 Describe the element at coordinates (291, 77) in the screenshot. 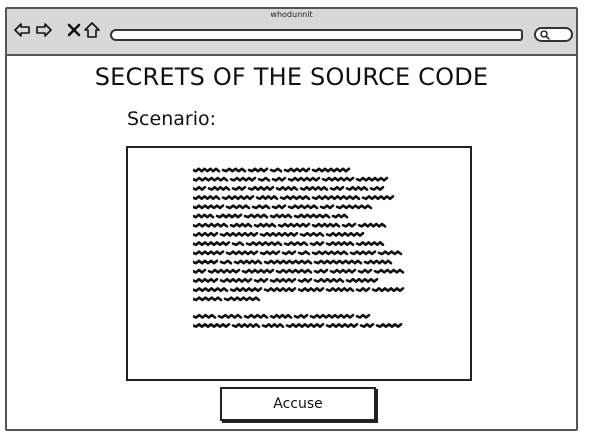

I see `page-title: SECRETS OF THE SOURCE CODE` at that location.